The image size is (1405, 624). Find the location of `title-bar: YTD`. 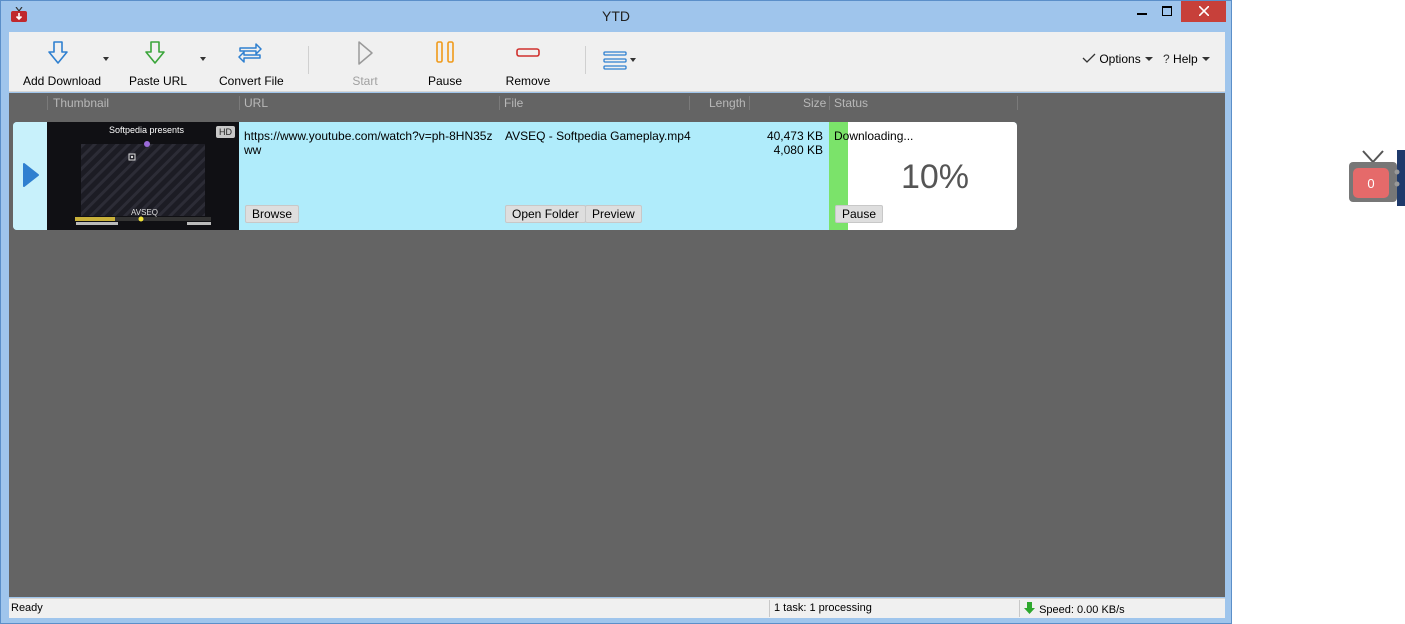

title-bar: YTD is located at coordinates (616, 16).